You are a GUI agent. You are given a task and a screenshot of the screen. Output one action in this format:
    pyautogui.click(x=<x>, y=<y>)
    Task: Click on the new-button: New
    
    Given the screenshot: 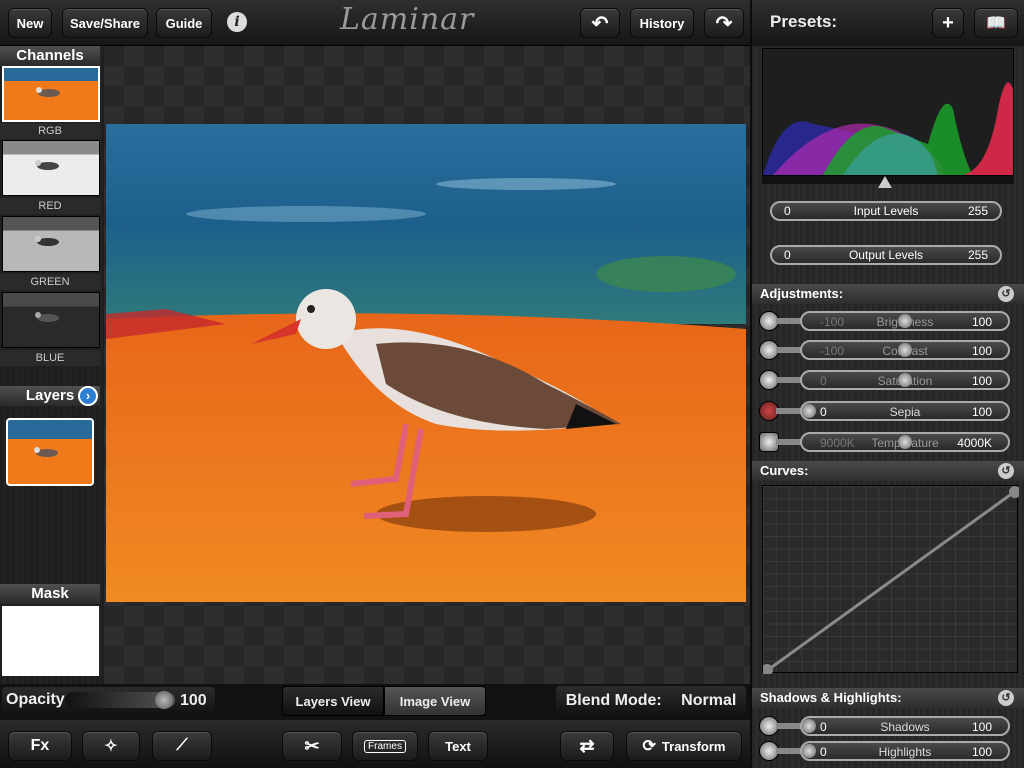 What is the action you would take?
    pyautogui.click(x=30, y=23)
    